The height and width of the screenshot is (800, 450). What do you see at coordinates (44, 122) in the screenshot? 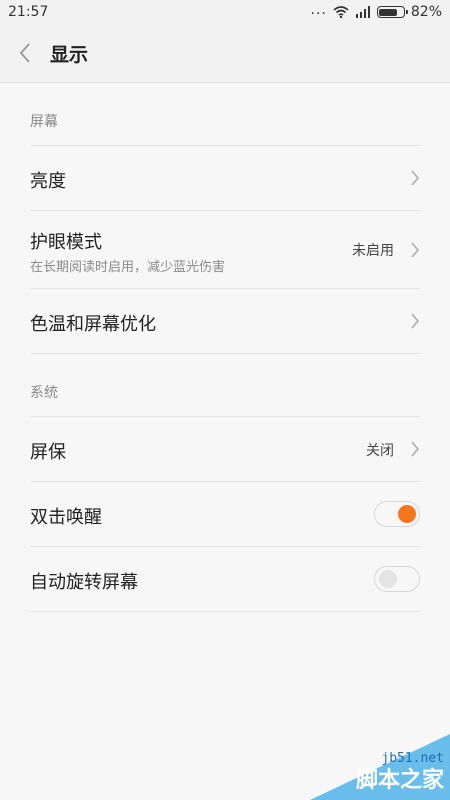
I see `section-title: 屏幕` at bounding box center [44, 122].